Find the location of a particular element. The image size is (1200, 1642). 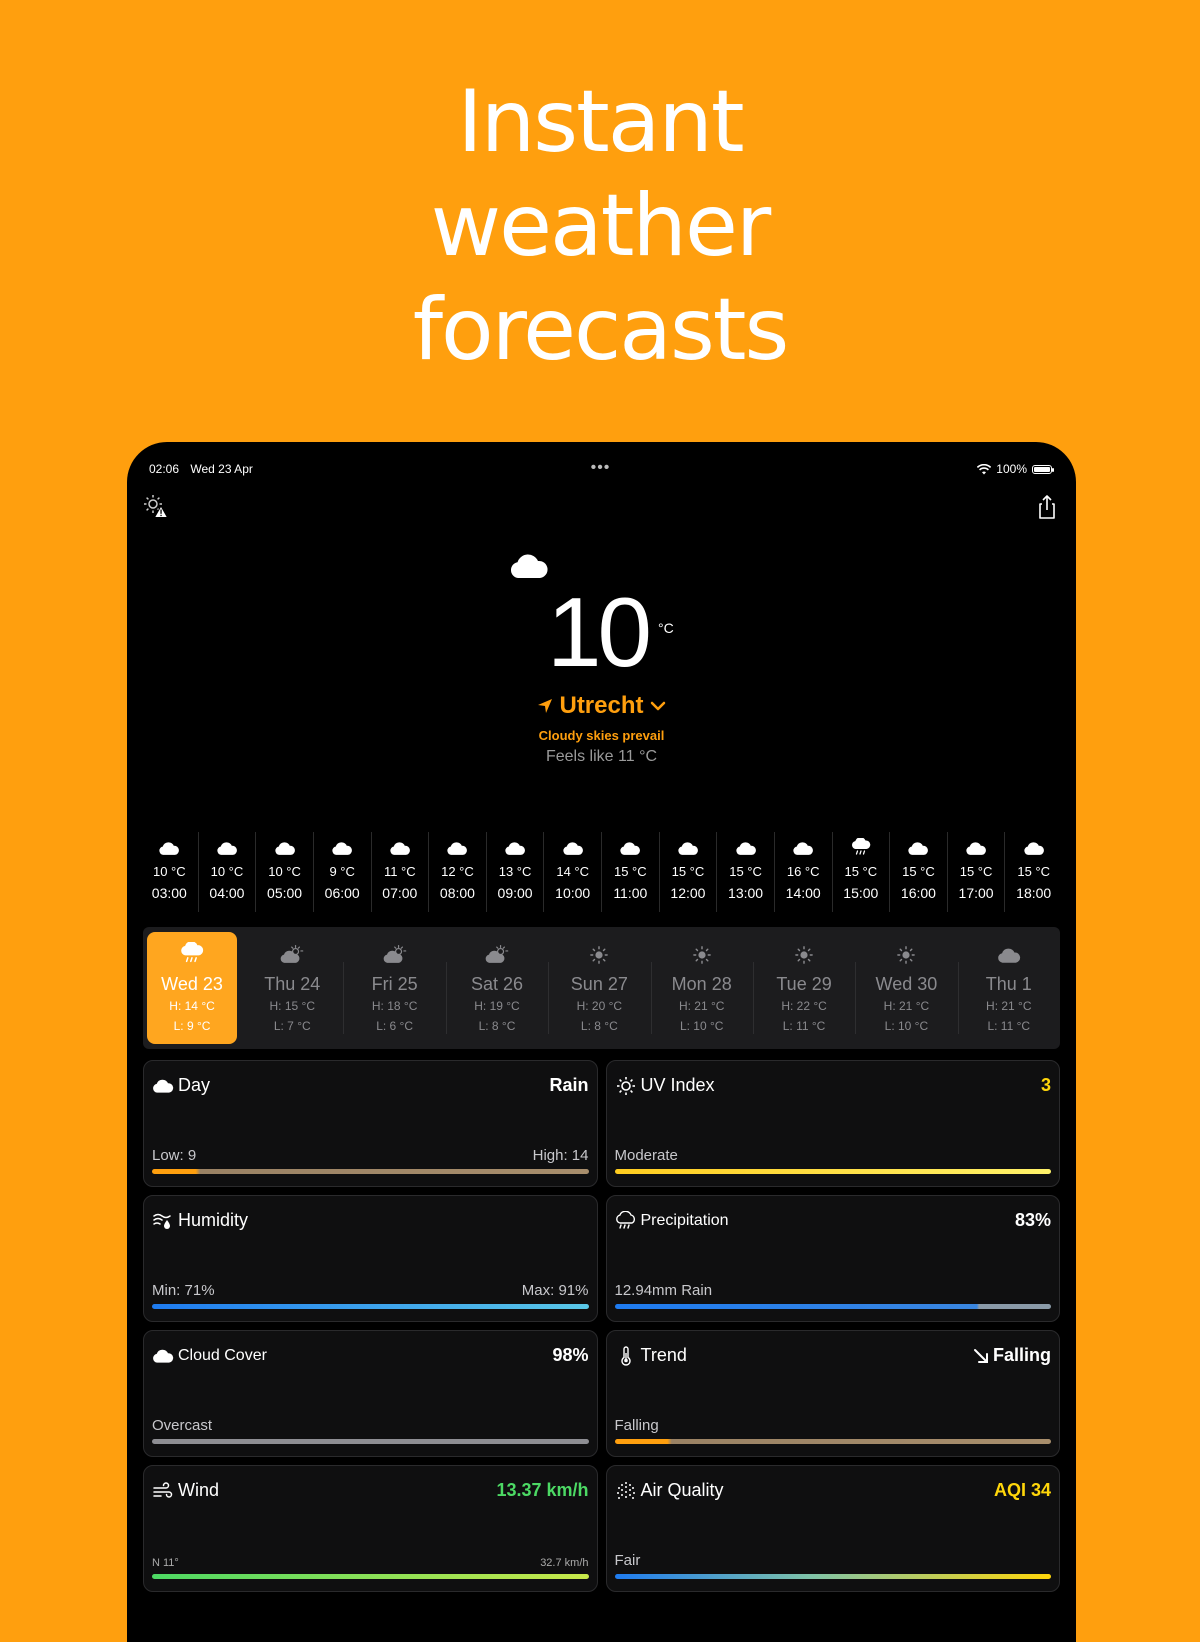

status-bar: 02:06 Wed 23 Apr ••• 100% is located at coordinates (601, 471).